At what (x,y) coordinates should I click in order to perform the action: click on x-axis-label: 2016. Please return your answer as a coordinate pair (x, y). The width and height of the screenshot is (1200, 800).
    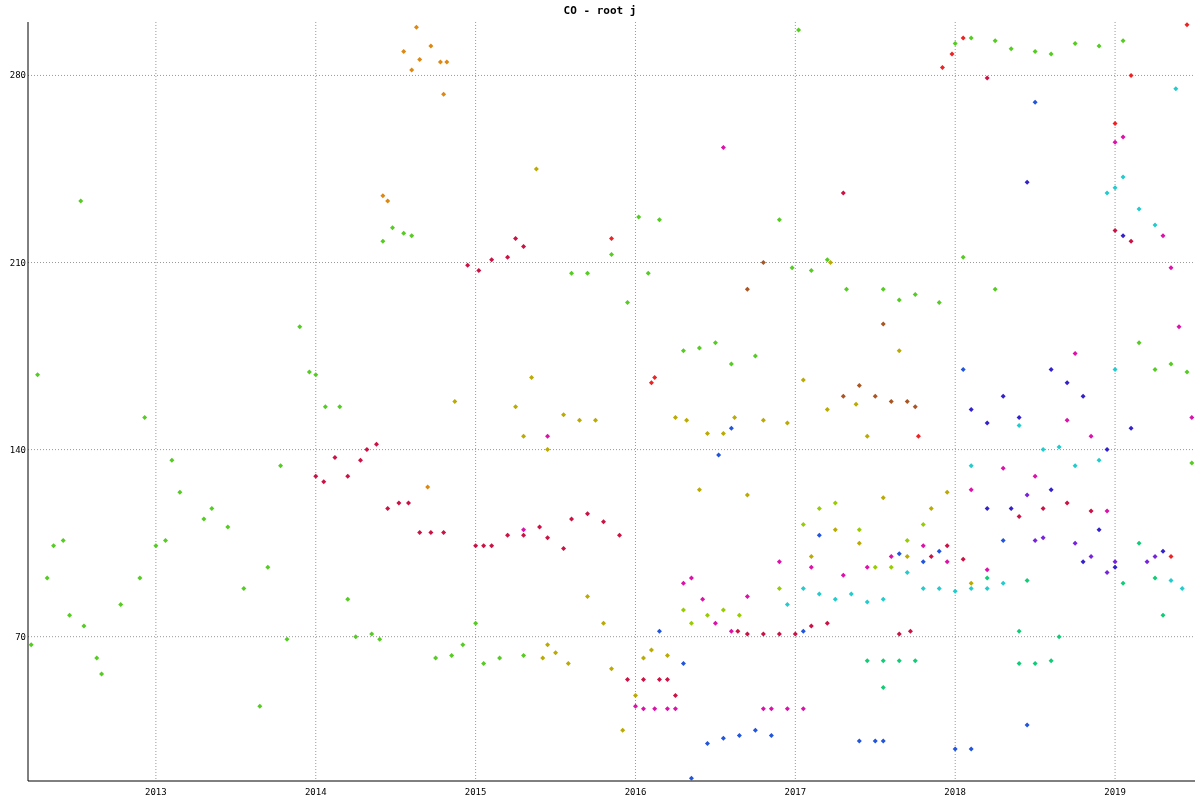
    Looking at the image, I should click on (635, 792).